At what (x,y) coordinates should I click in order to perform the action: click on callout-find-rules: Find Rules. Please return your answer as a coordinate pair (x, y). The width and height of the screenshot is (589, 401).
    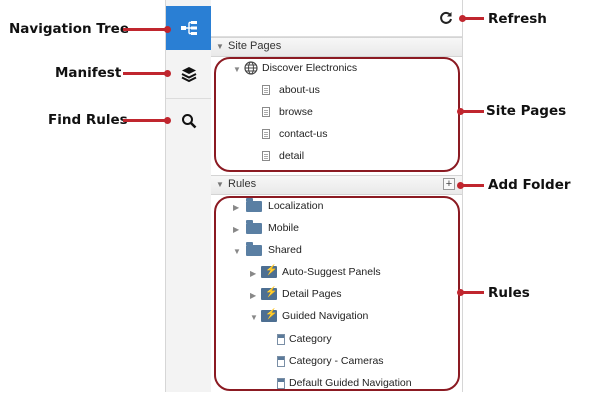
    Looking at the image, I should click on (88, 120).